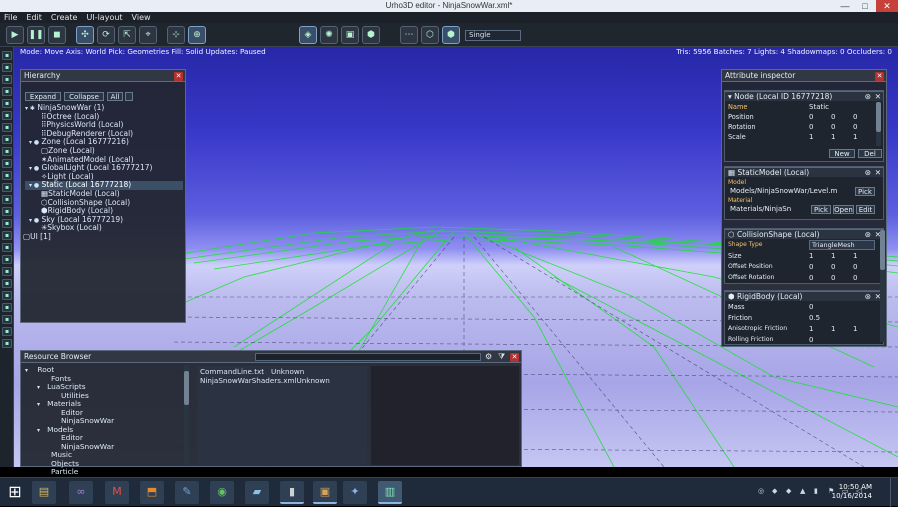 This screenshot has height=507, width=898. What do you see at coordinates (811, 340) in the screenshot?
I see `rolling-friction-field: 0` at bounding box center [811, 340].